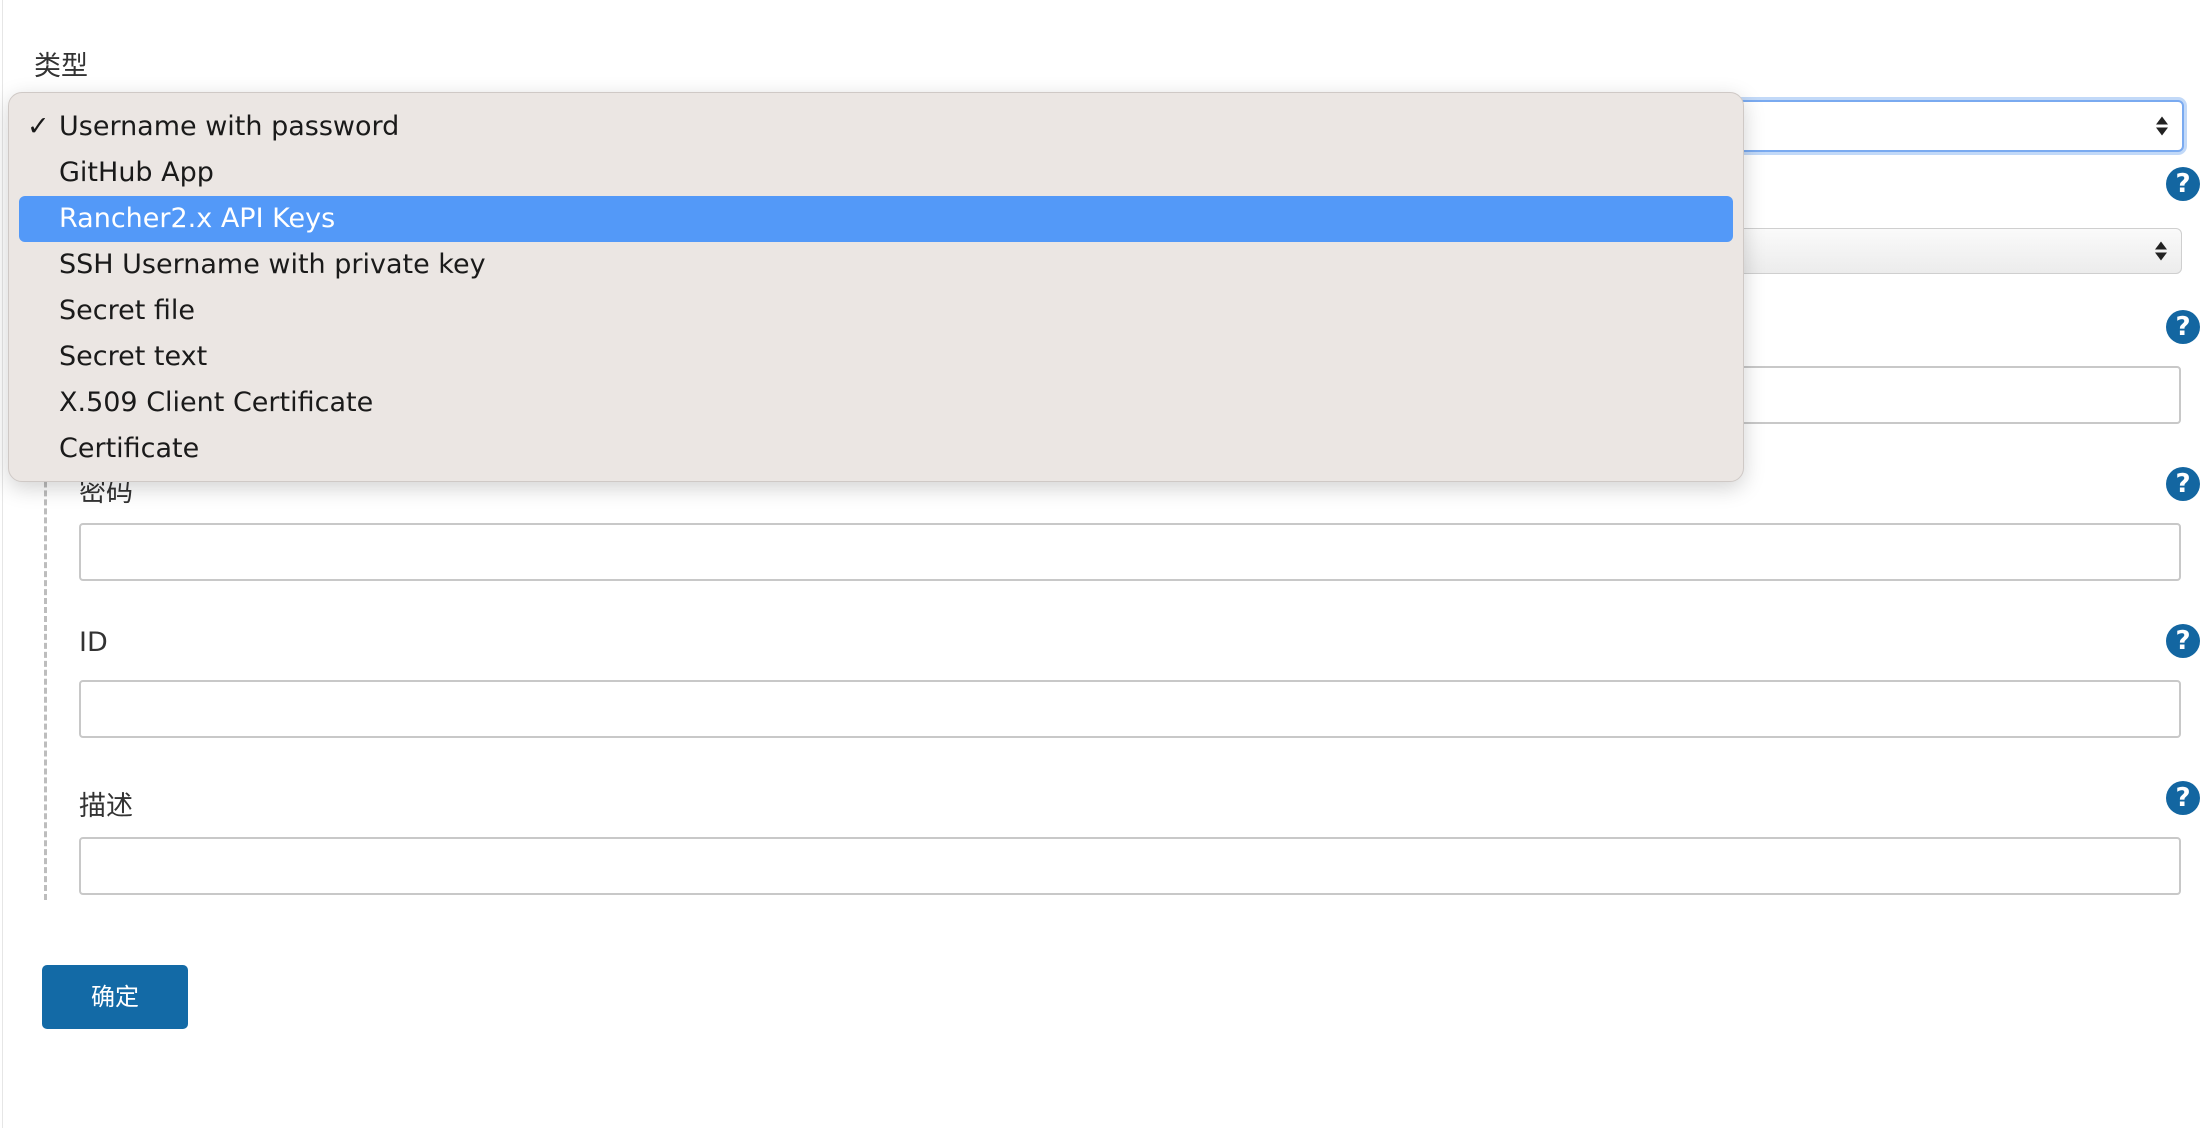  I want to click on type-label: 类型, so click(61, 66).